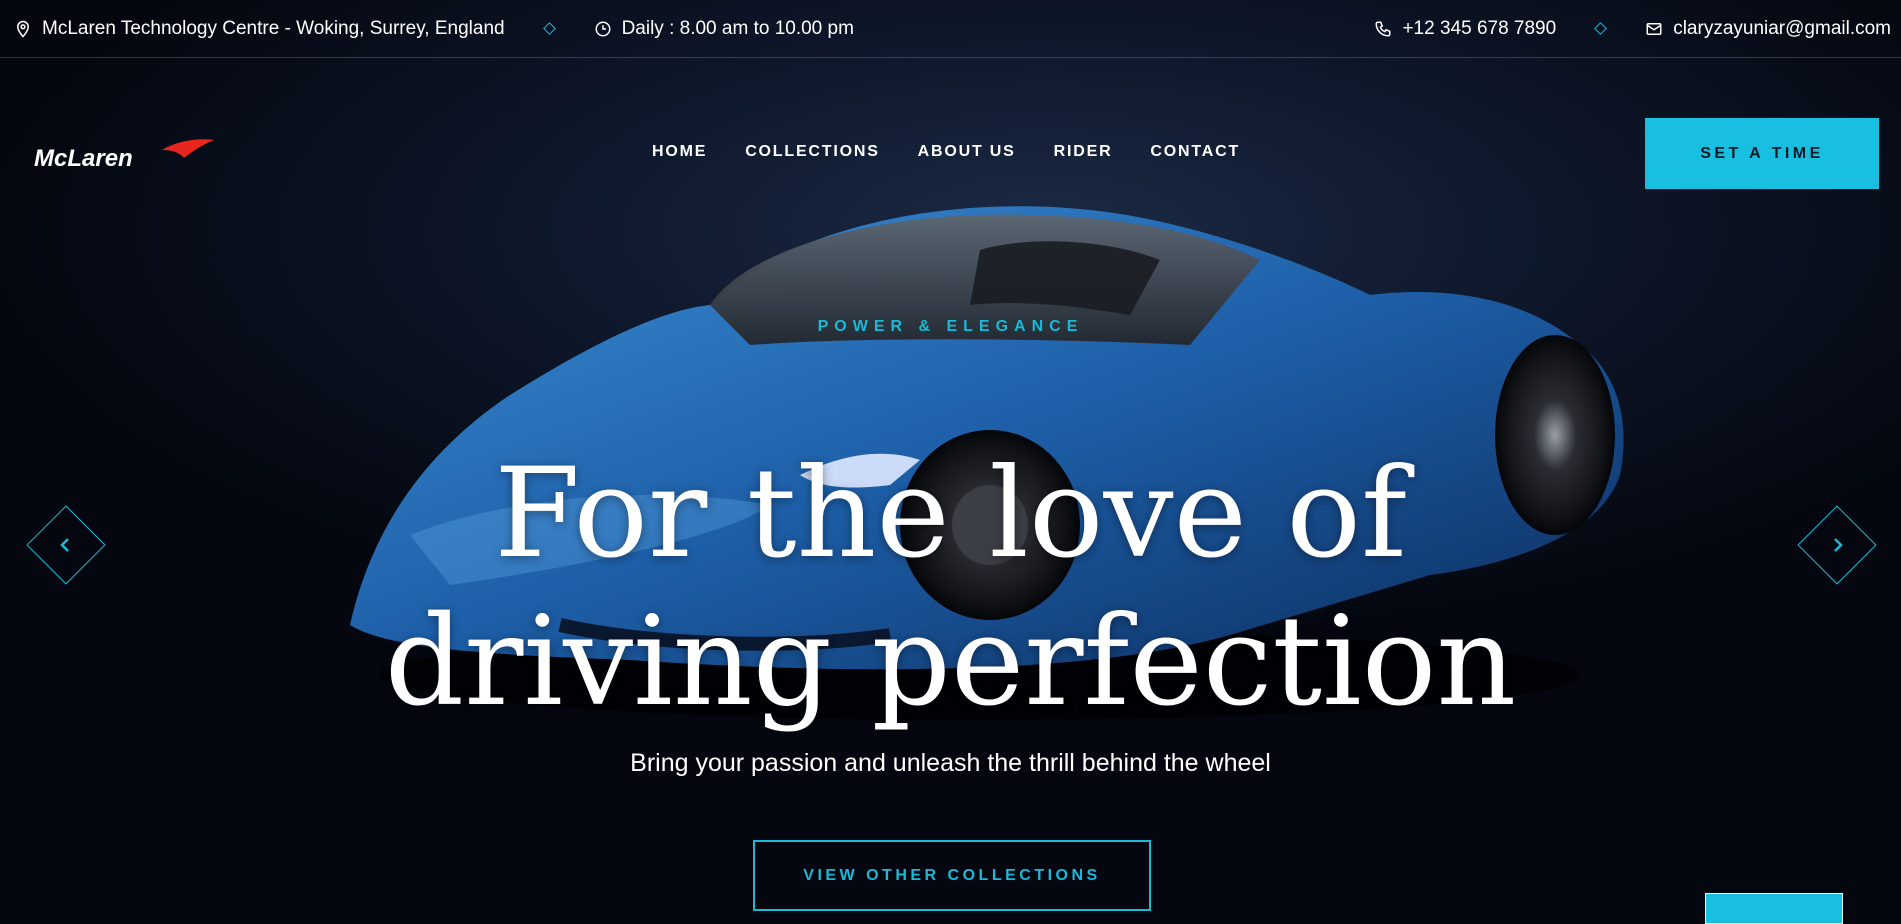  What do you see at coordinates (23, 29) in the screenshot?
I see `map-pin-icon` at bounding box center [23, 29].